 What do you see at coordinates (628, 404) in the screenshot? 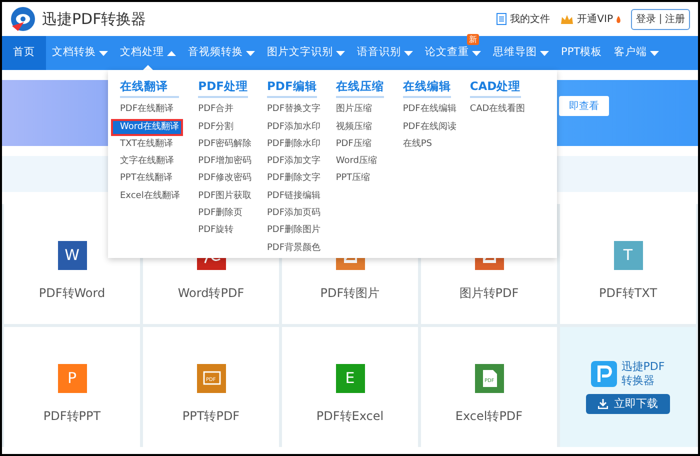
I see `download-button: 立即下载` at bounding box center [628, 404].